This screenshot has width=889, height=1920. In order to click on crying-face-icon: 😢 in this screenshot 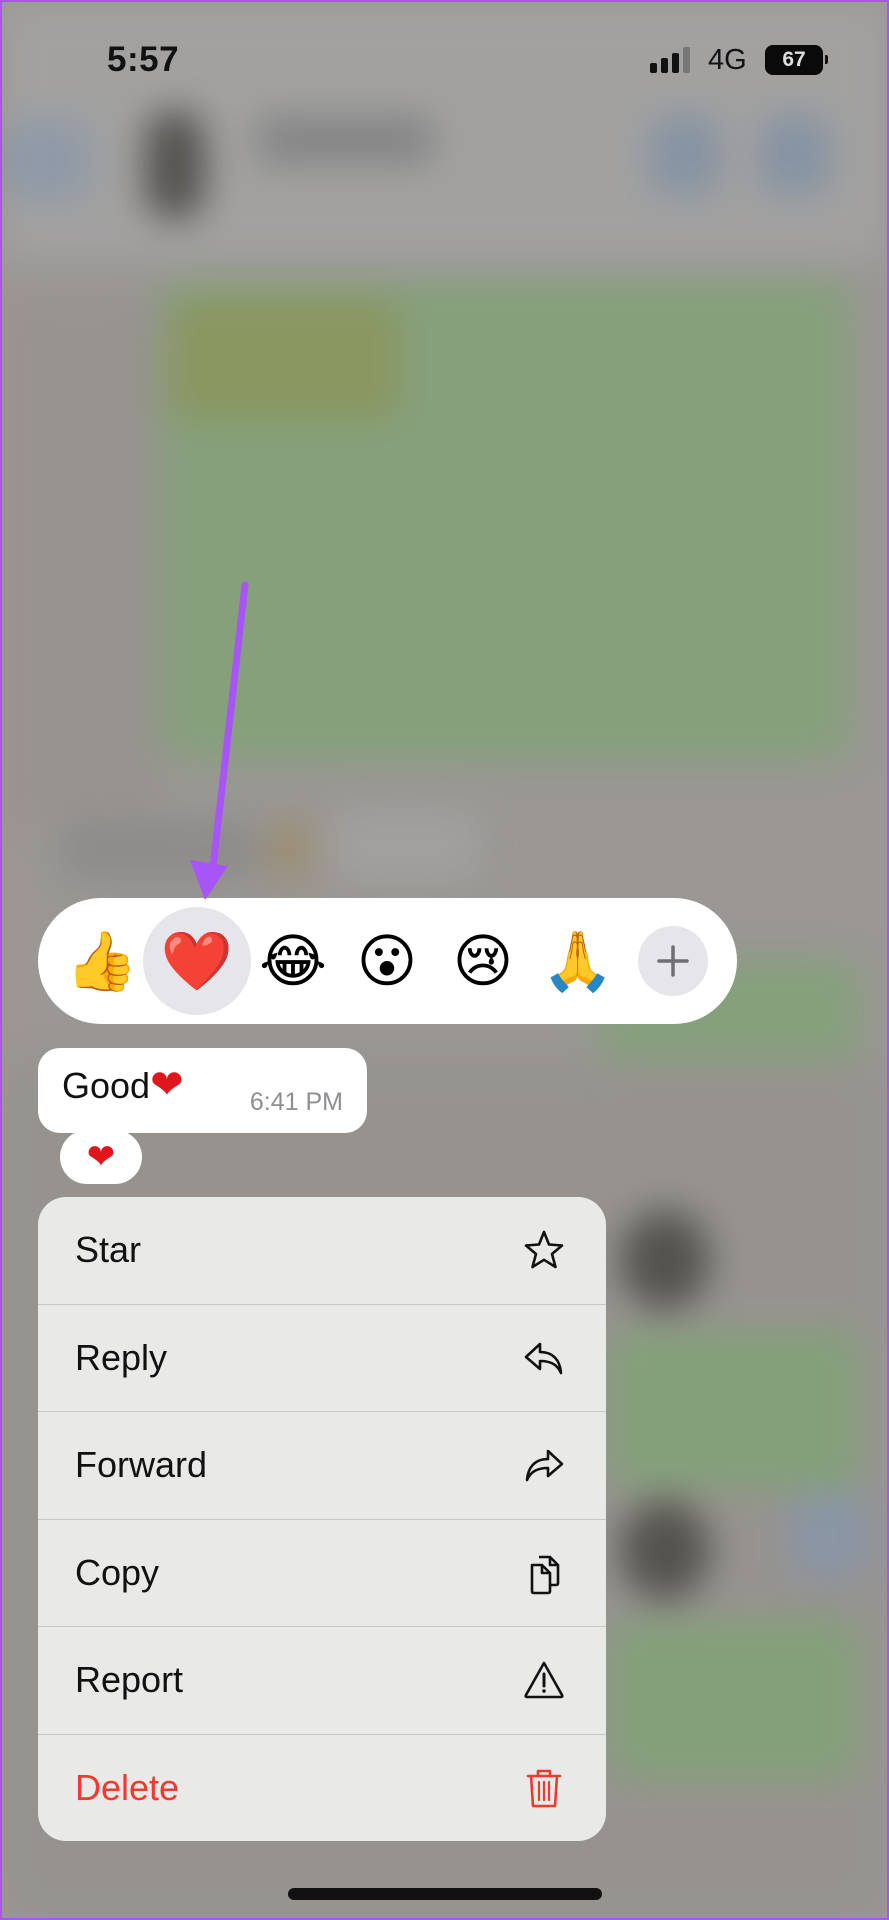, I will do `click(483, 961)`.